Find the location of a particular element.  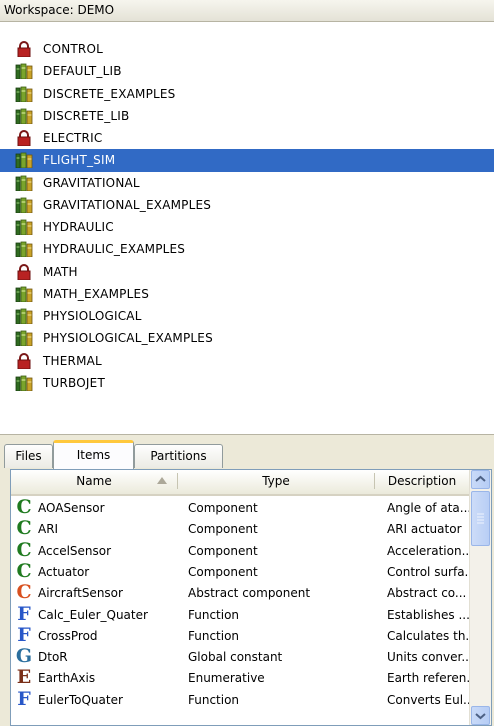

column-header-row: Name Type Description is located at coordinates (240, 483).